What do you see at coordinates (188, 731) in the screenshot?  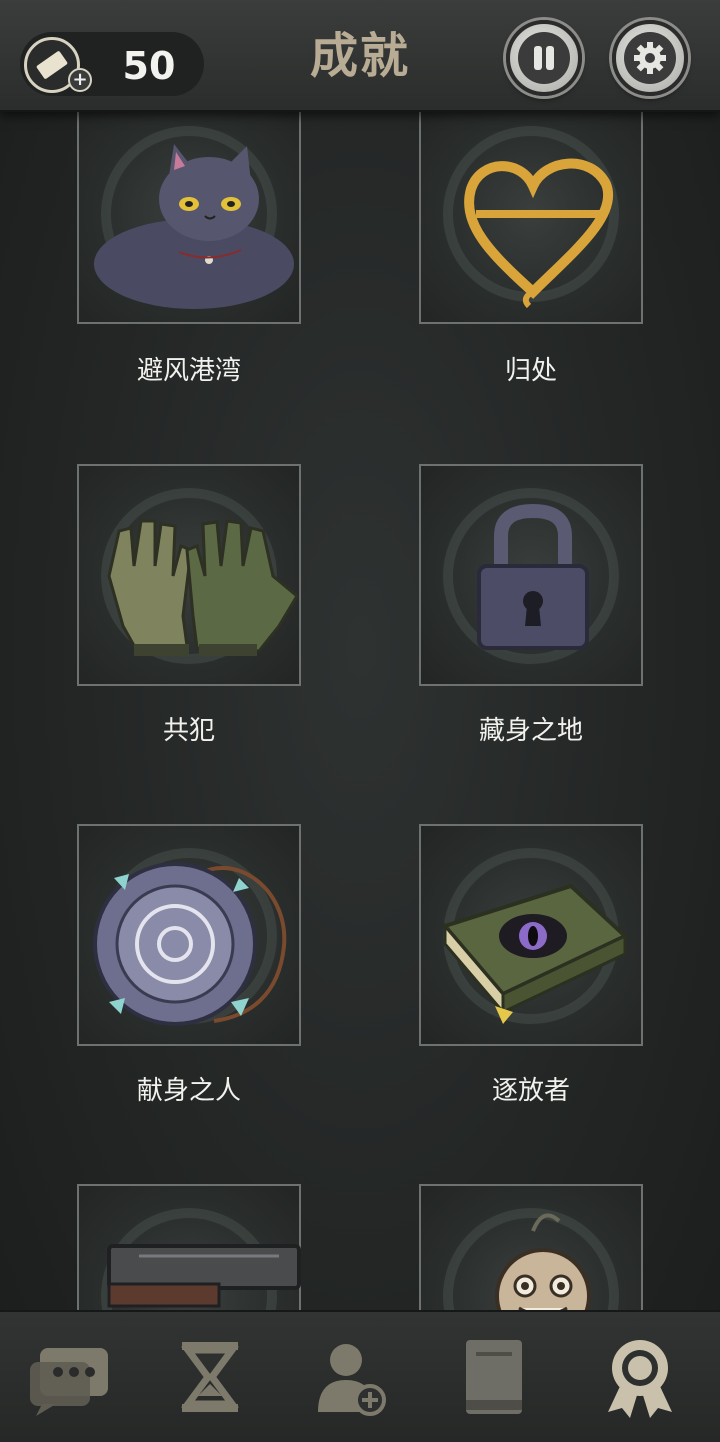 I see `achievement-label: 共犯` at bounding box center [188, 731].